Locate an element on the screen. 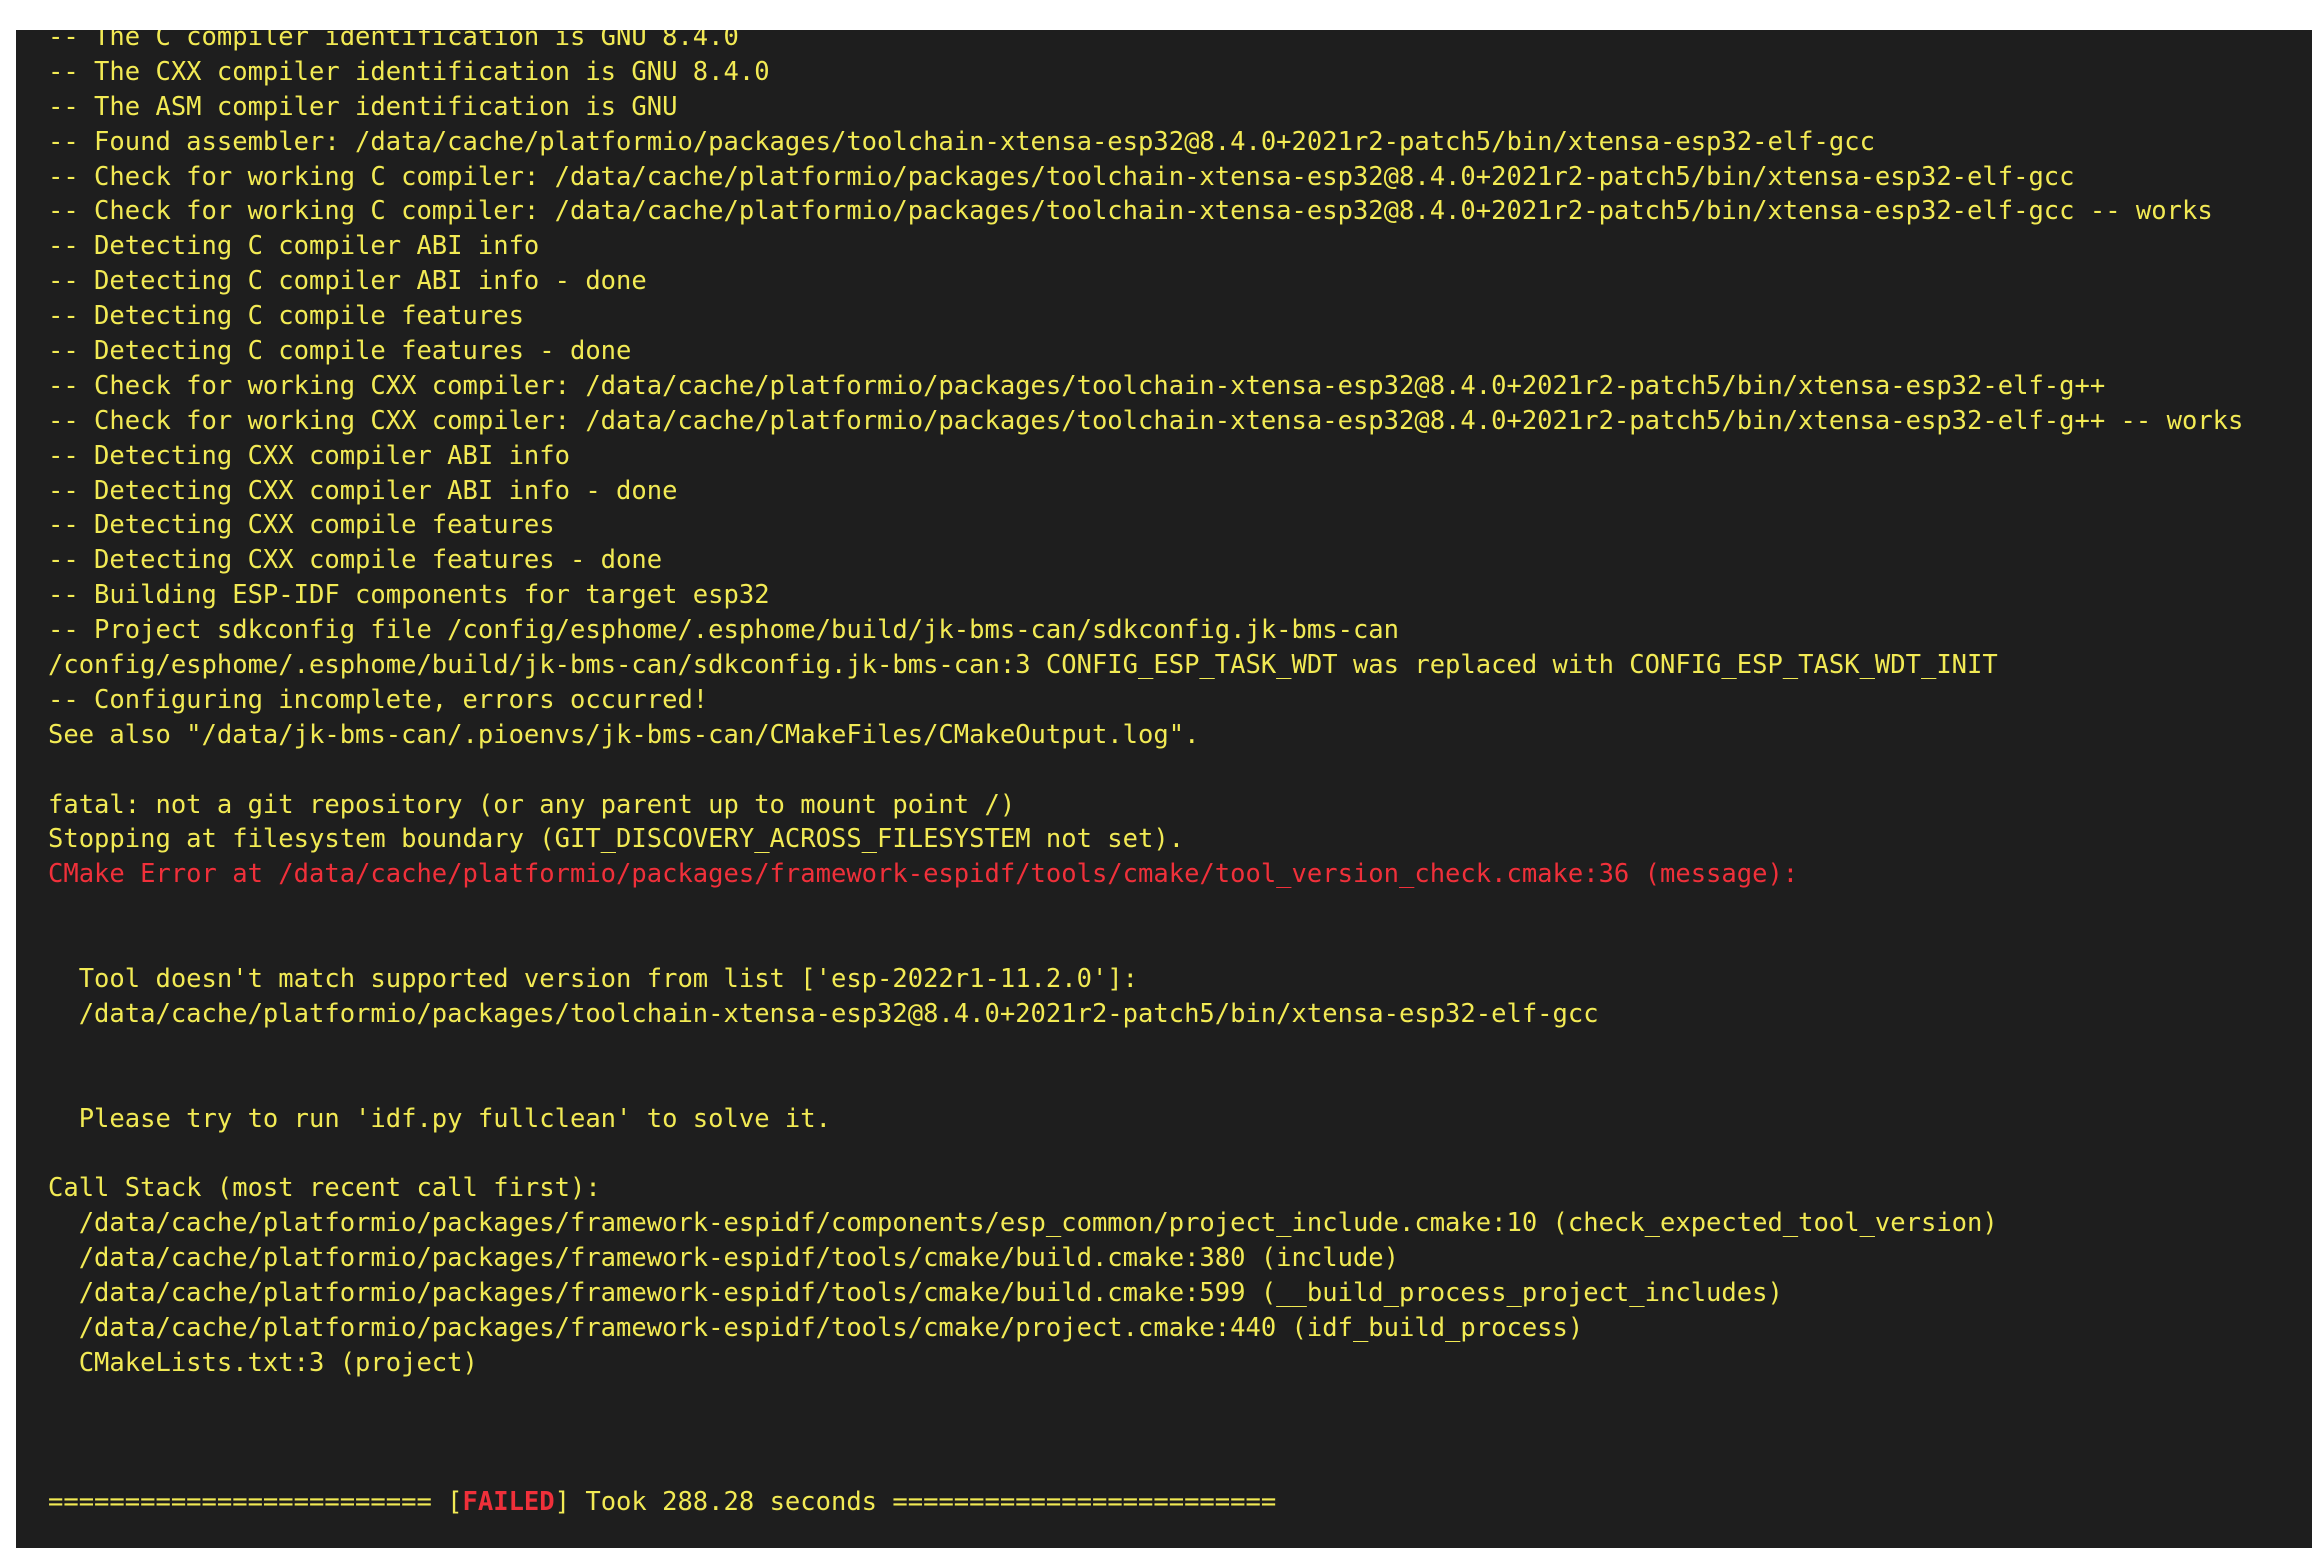 This screenshot has height=1558, width=2312. failed-status-badge: FAILED is located at coordinates (508, 1502).